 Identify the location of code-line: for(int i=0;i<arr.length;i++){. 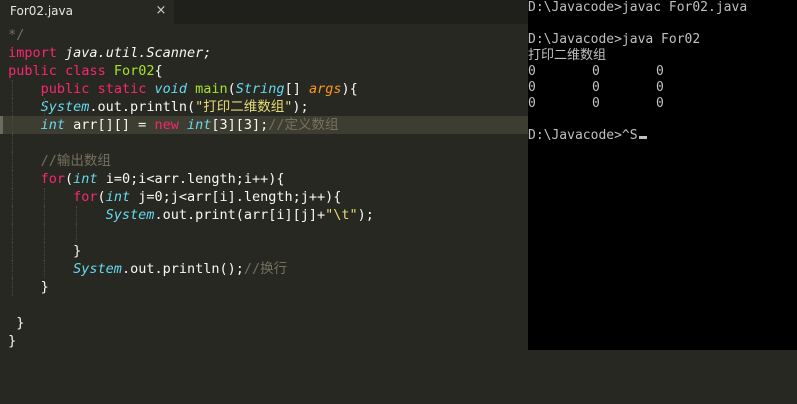
(264, 179).